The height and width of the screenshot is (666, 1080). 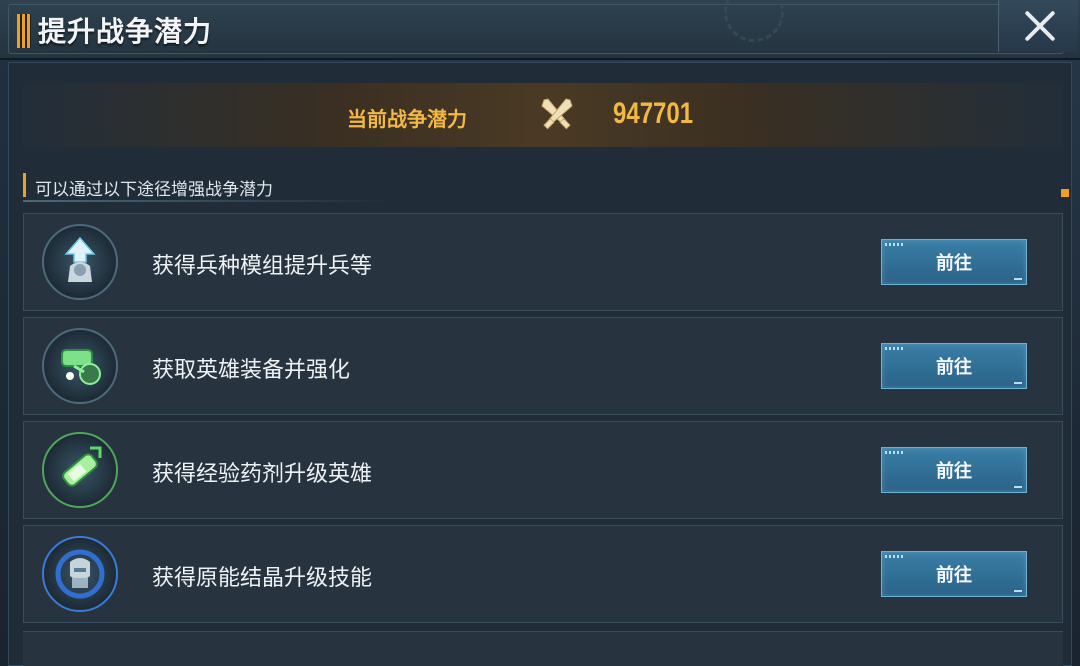 I want to click on close-icon, so click(x=1039, y=26).